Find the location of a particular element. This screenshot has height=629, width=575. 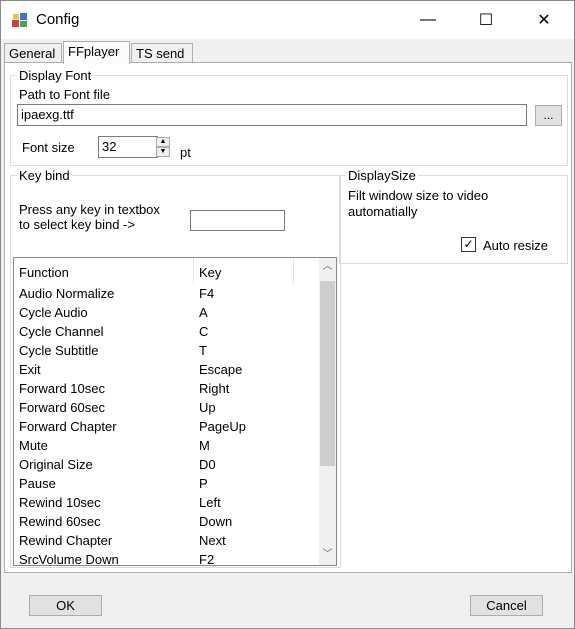

spin-up-icon: ▲ is located at coordinates (163, 142).